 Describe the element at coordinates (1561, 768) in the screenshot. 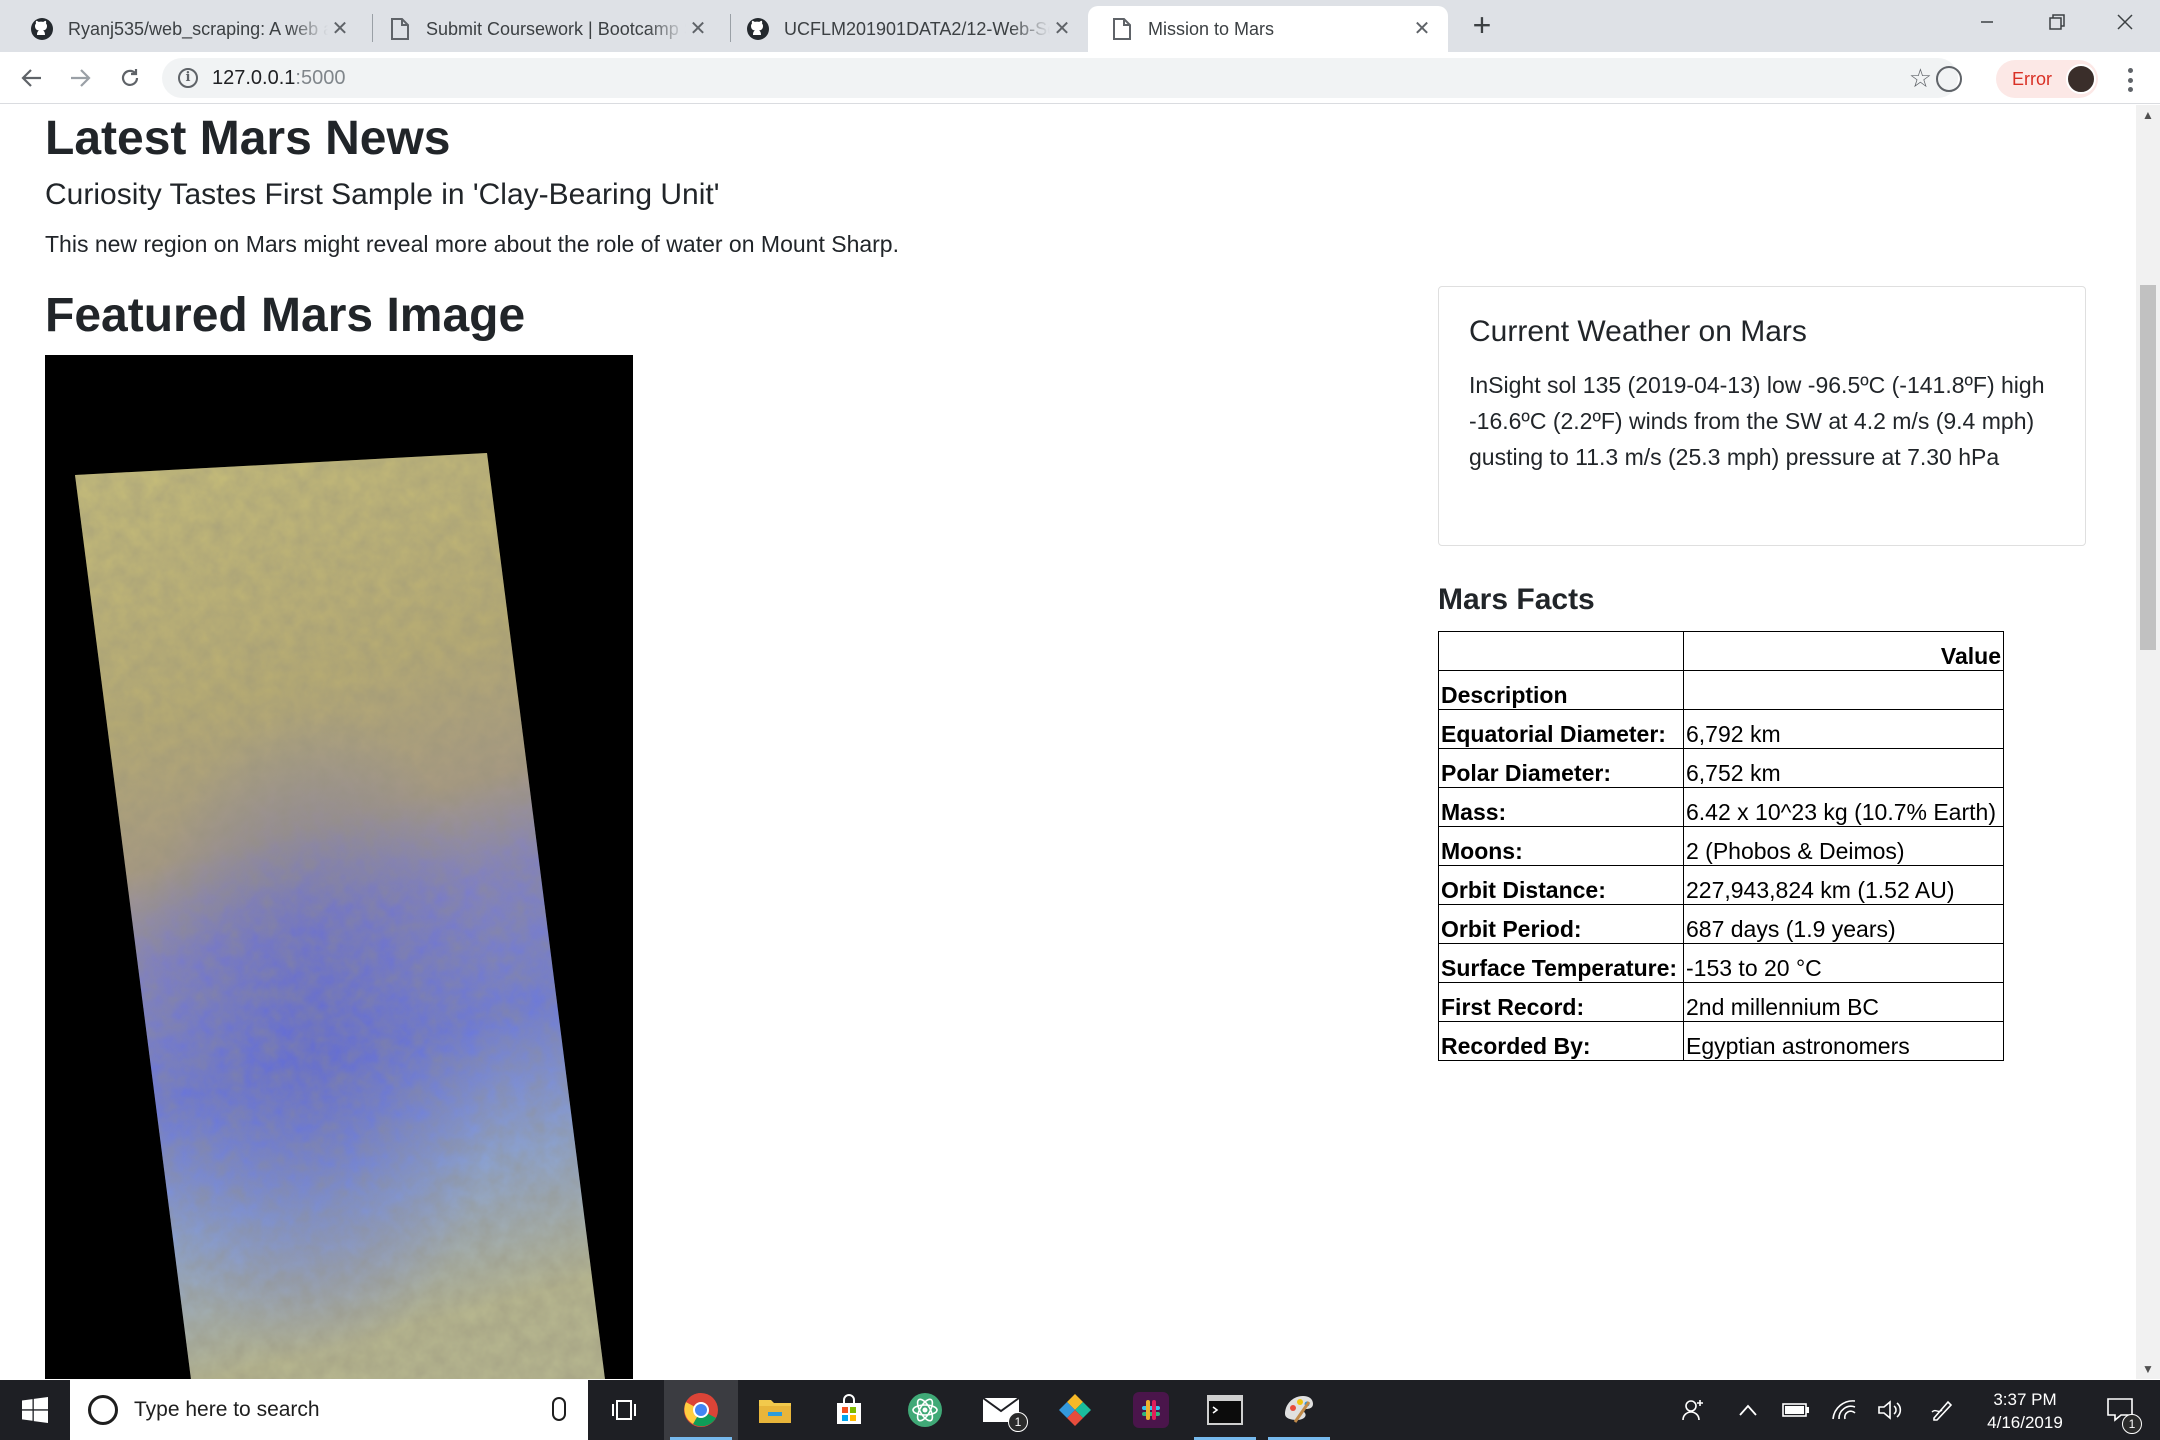

I see `fact-label: Polar Diameter:` at that location.